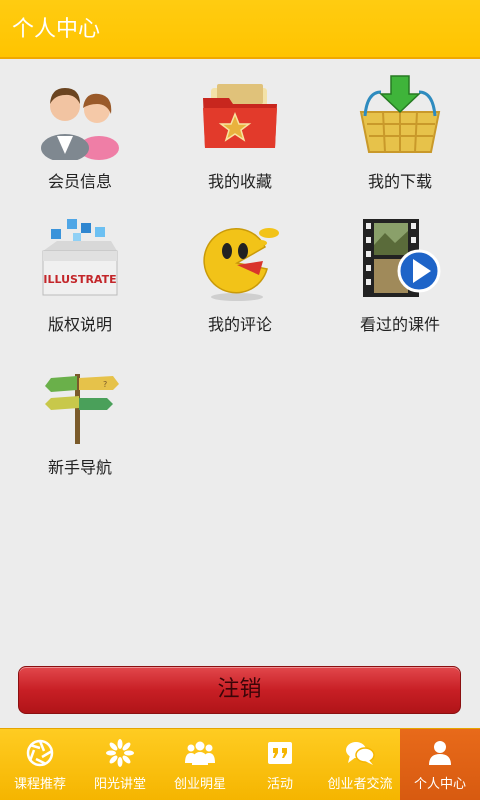  I want to click on chat-bubbles-icon, so click(360, 753).